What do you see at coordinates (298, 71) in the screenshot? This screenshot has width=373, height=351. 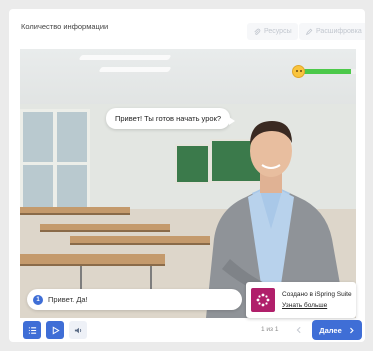 I see `smiley-icon` at bounding box center [298, 71].